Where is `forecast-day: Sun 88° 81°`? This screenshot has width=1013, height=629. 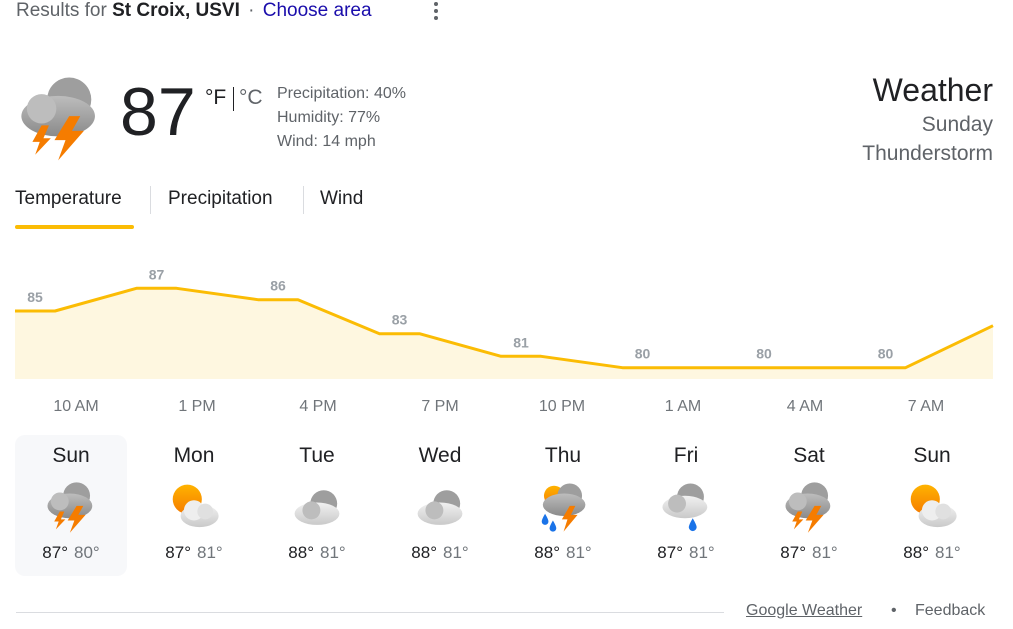 forecast-day: Sun 88° 81° is located at coordinates (932, 505).